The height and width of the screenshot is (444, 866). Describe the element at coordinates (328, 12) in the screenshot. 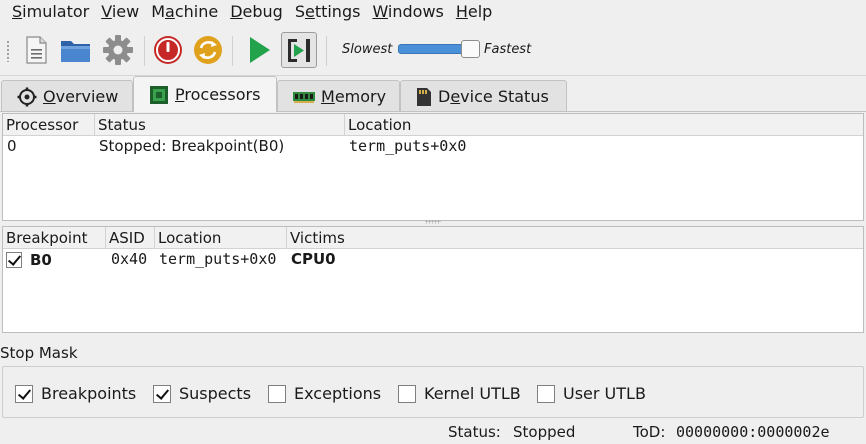

I see `menu-settings: Settings` at that location.